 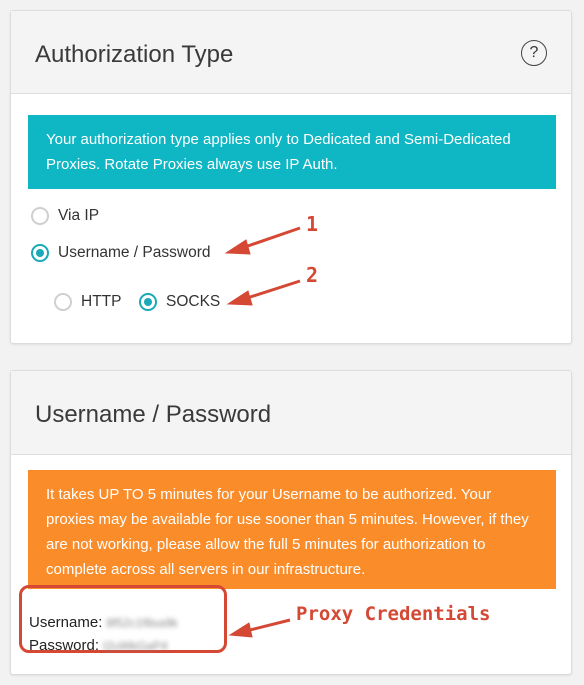 I want to click on authorization-type-title: Authorization Type, so click(x=134, y=54).